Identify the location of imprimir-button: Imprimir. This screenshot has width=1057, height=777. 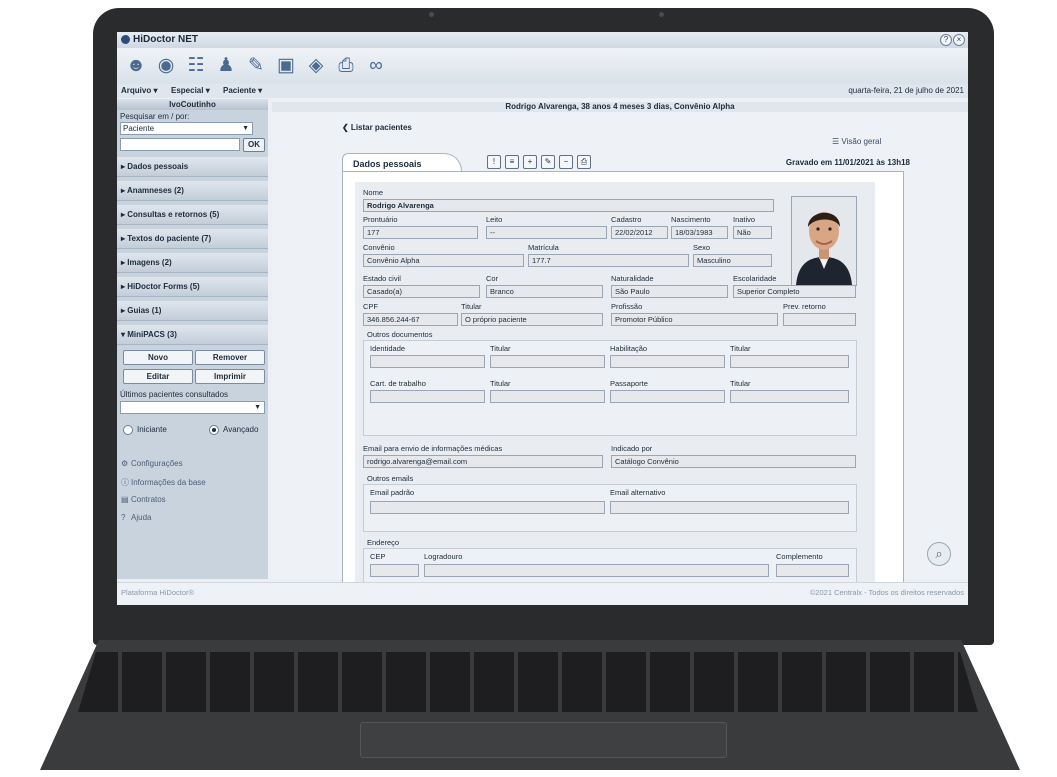
(230, 376).